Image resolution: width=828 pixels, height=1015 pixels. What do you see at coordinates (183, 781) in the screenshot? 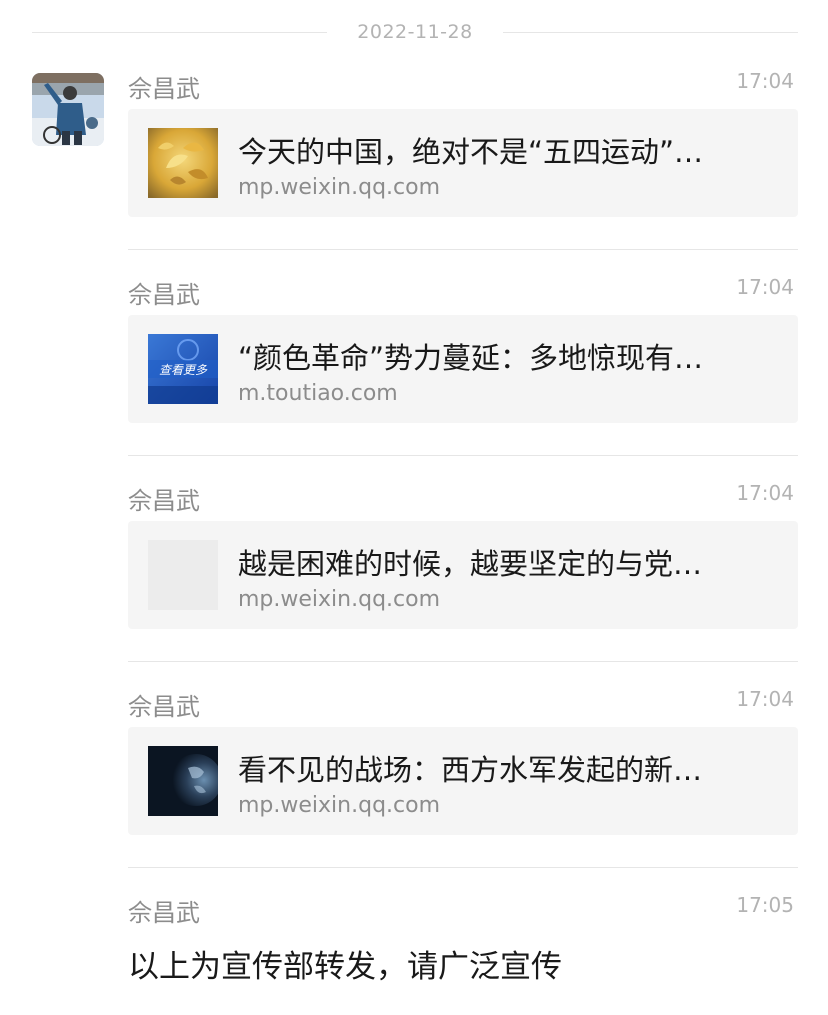
I see `globe-thumbnail` at bounding box center [183, 781].